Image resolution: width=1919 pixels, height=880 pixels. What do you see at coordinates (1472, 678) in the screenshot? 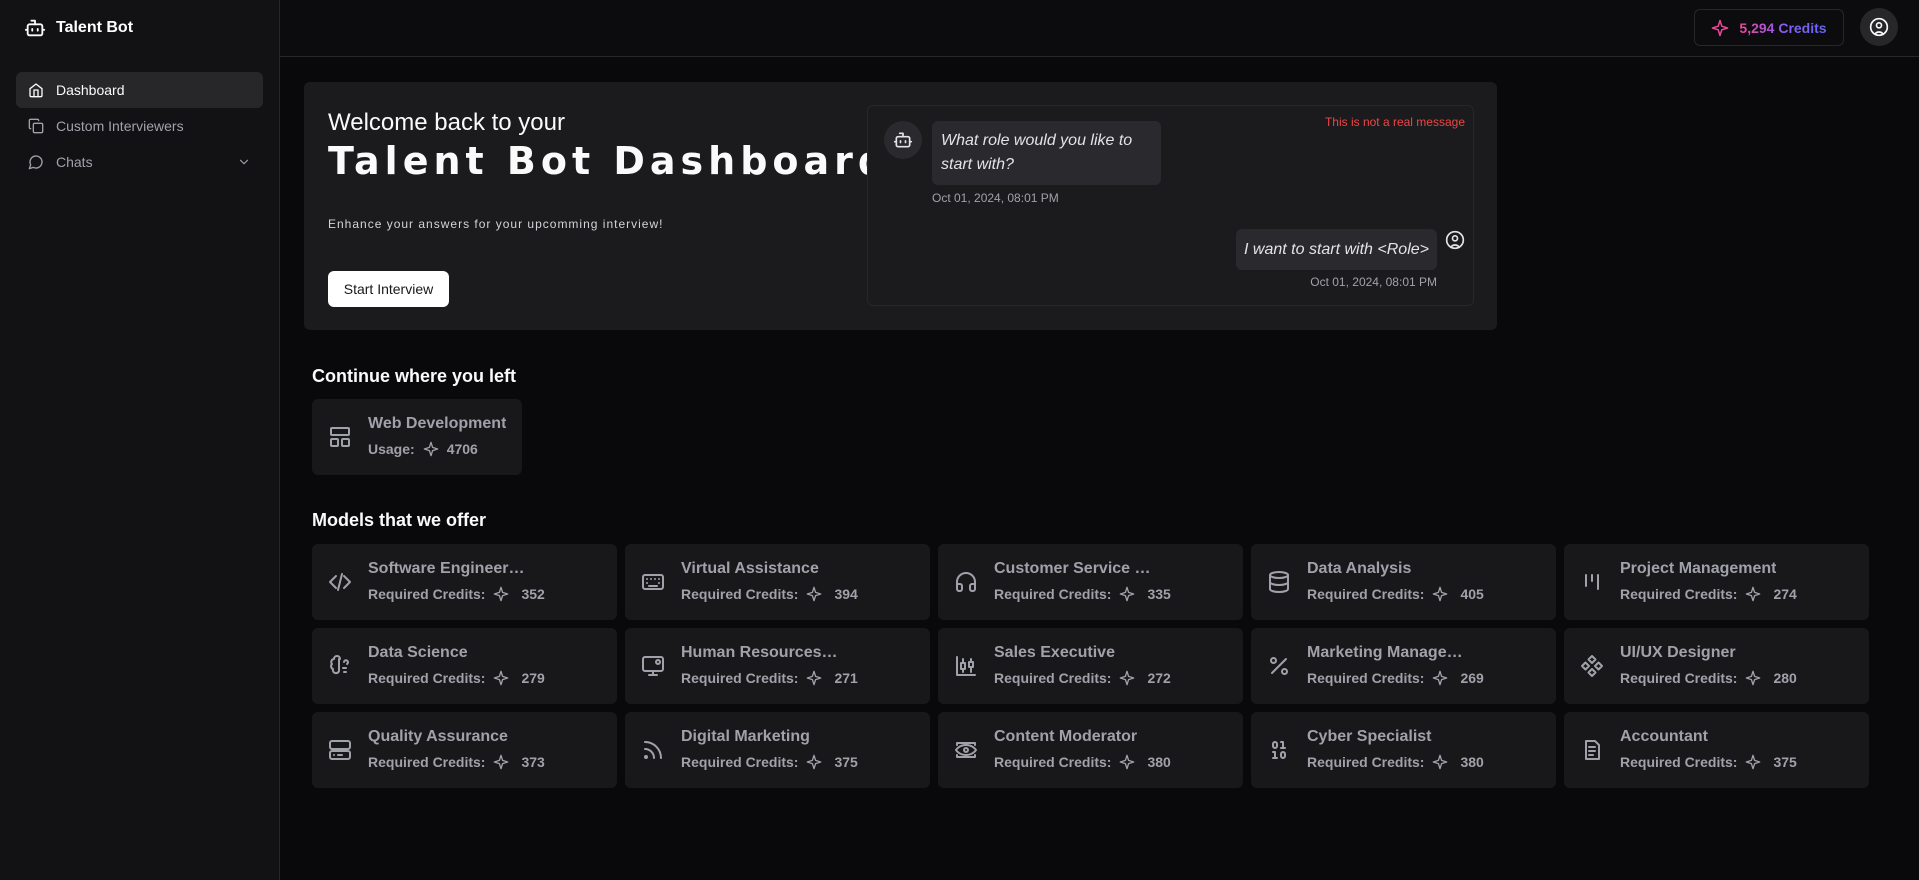
I see `credits-value: 269` at bounding box center [1472, 678].